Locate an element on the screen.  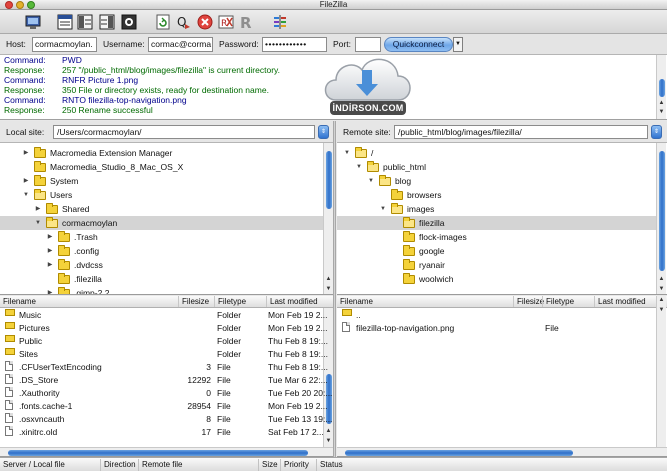
directory-compare-button is located at coordinates (280, 21).